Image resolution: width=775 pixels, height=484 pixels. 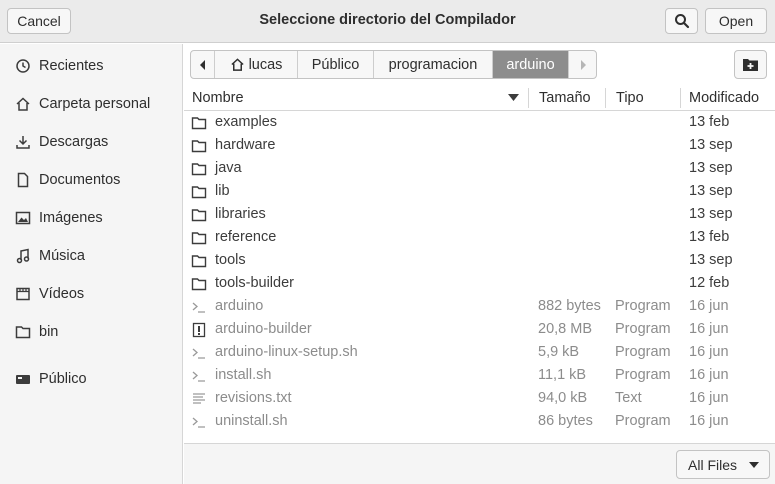 I want to click on path-scroll-right-button, so click(x=582, y=64).